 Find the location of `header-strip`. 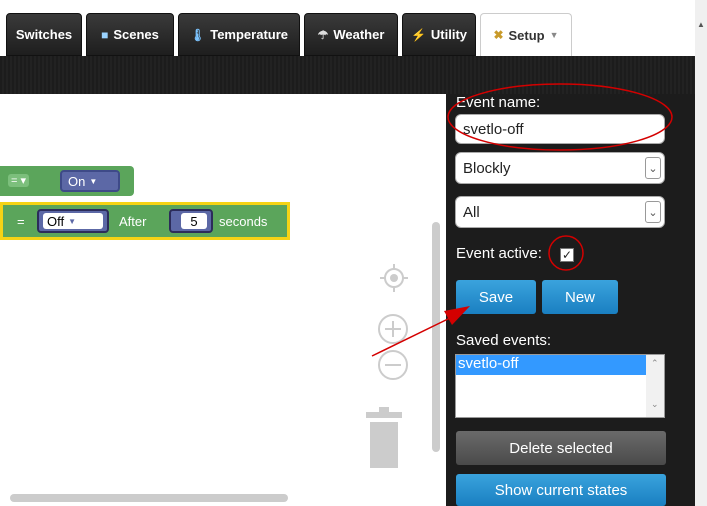

header-strip is located at coordinates (353, 75).